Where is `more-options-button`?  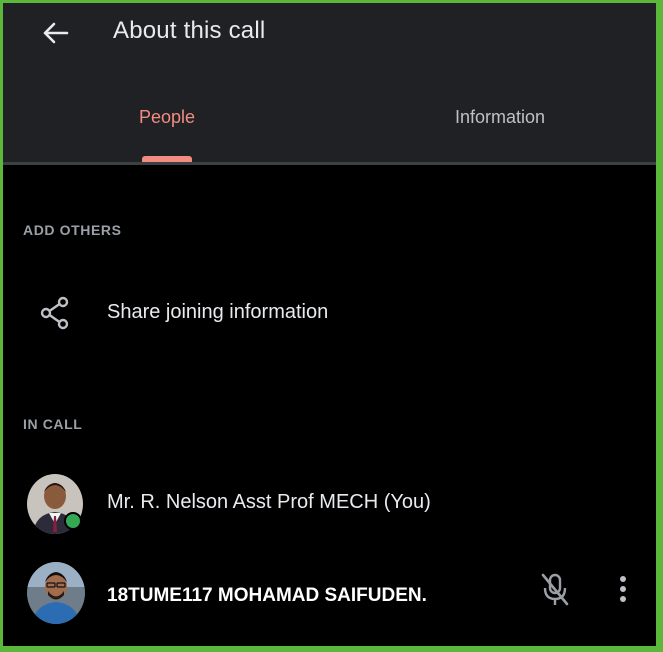
more-options-button is located at coordinates (623, 589).